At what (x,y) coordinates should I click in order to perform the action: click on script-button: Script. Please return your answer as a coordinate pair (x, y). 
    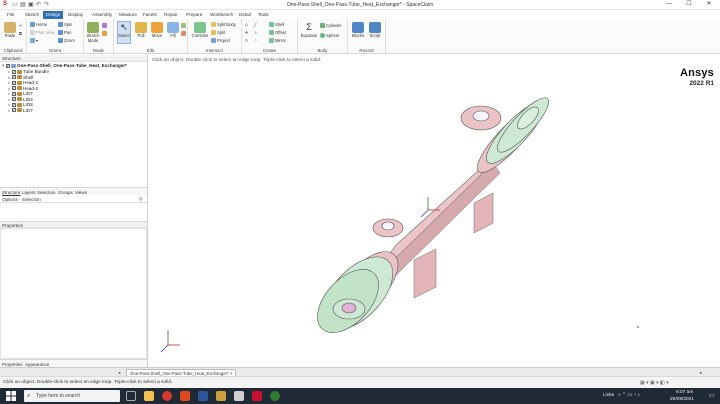
    Looking at the image, I should click on (375, 30).